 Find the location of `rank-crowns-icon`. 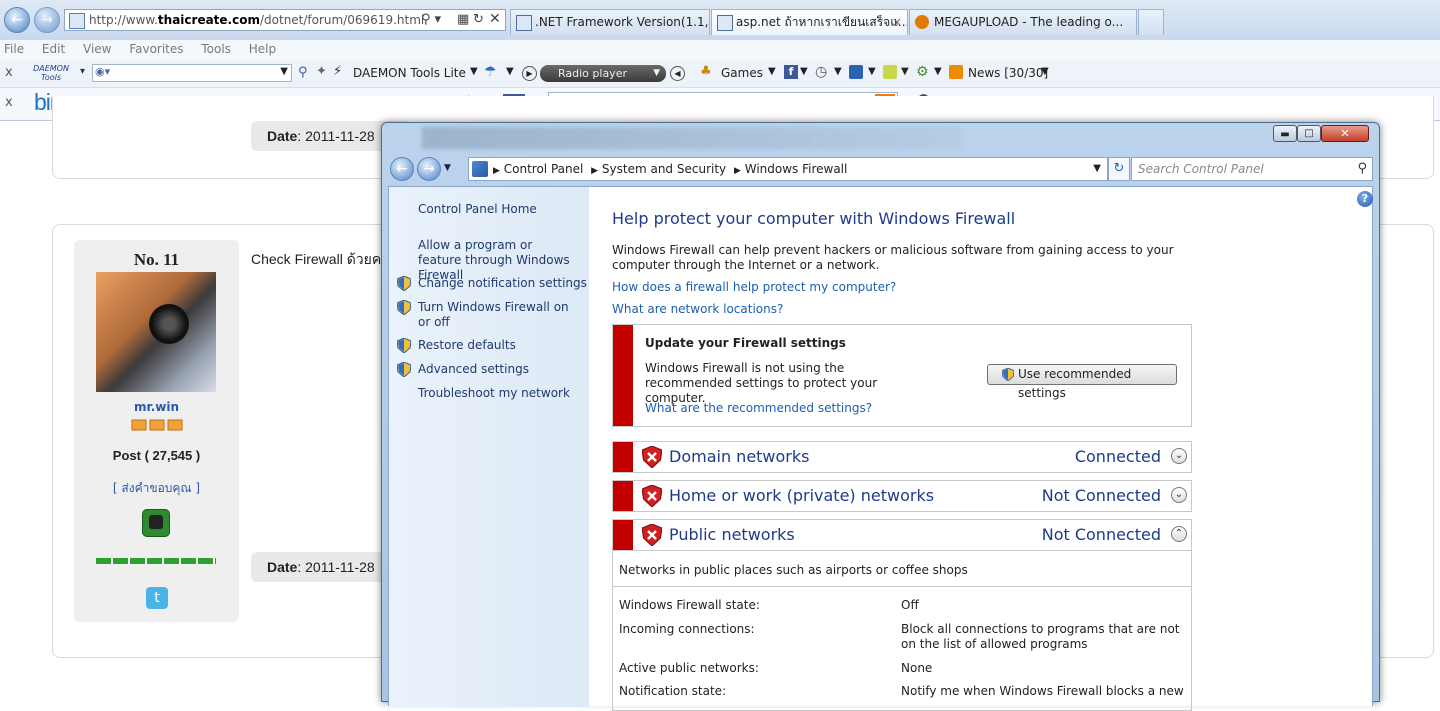

rank-crowns-icon is located at coordinates (157, 425).